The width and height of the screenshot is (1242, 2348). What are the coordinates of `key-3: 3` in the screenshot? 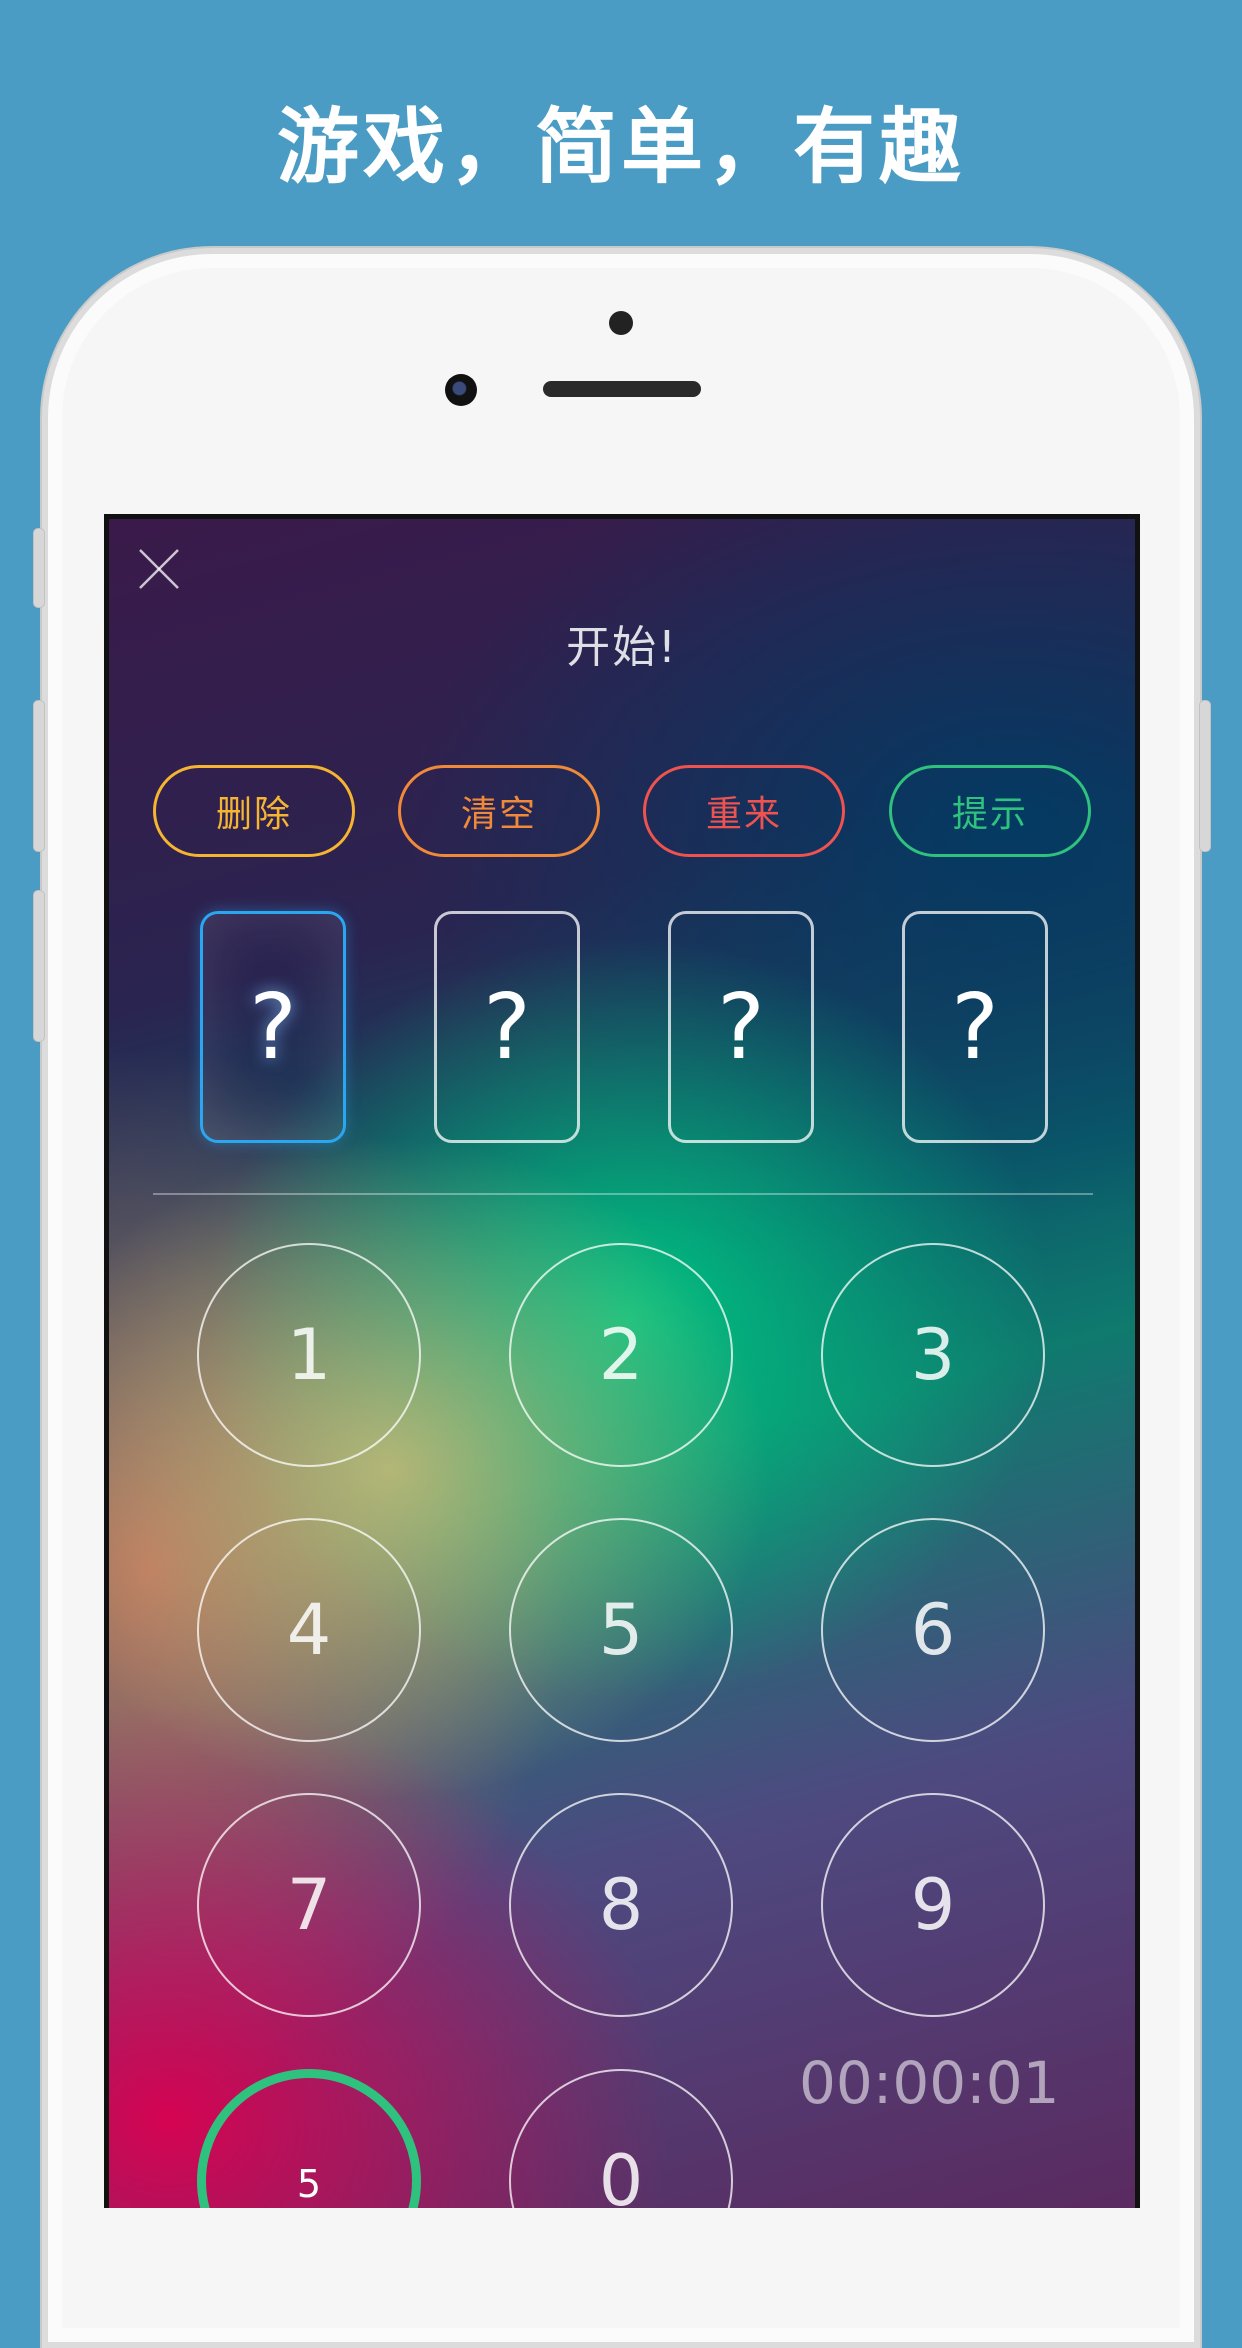 It's located at (933, 1355).